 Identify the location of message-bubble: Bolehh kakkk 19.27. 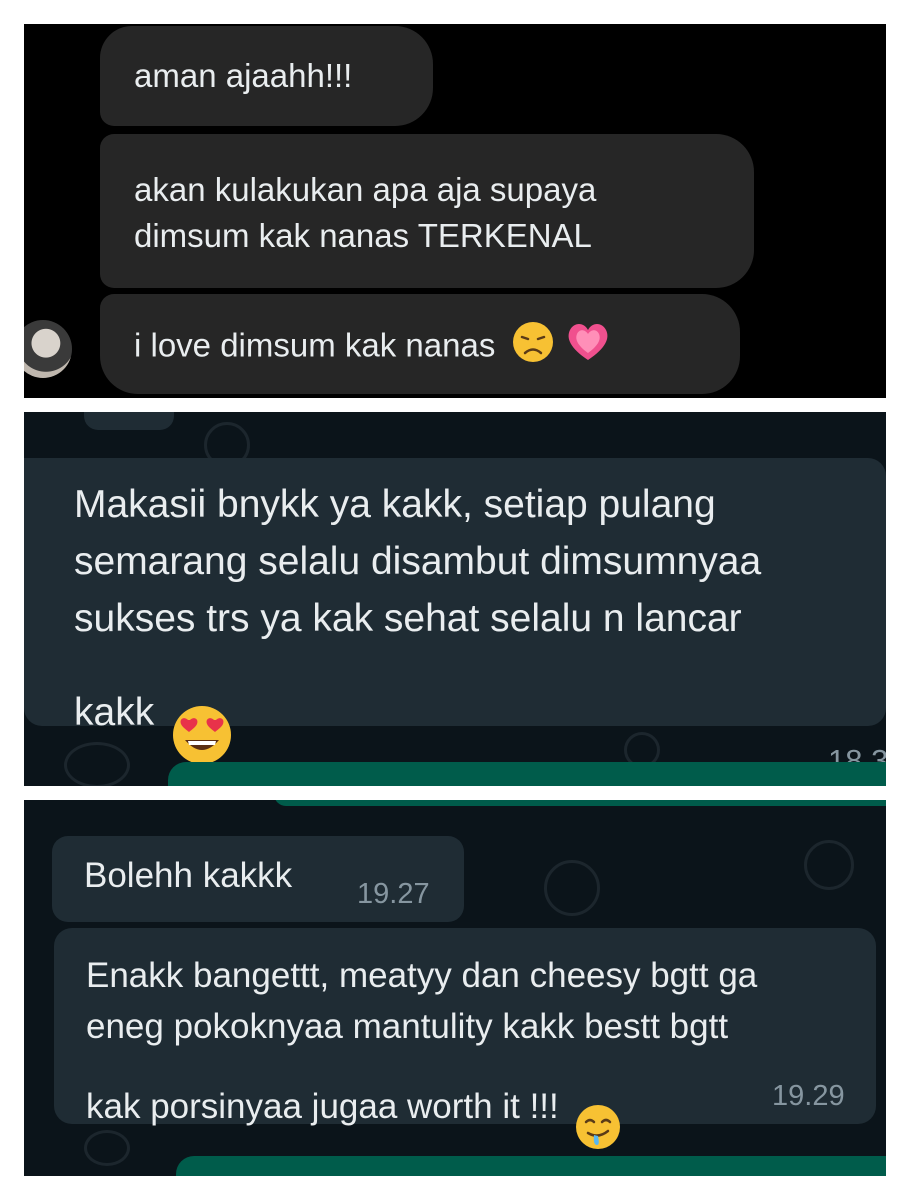
(258, 879).